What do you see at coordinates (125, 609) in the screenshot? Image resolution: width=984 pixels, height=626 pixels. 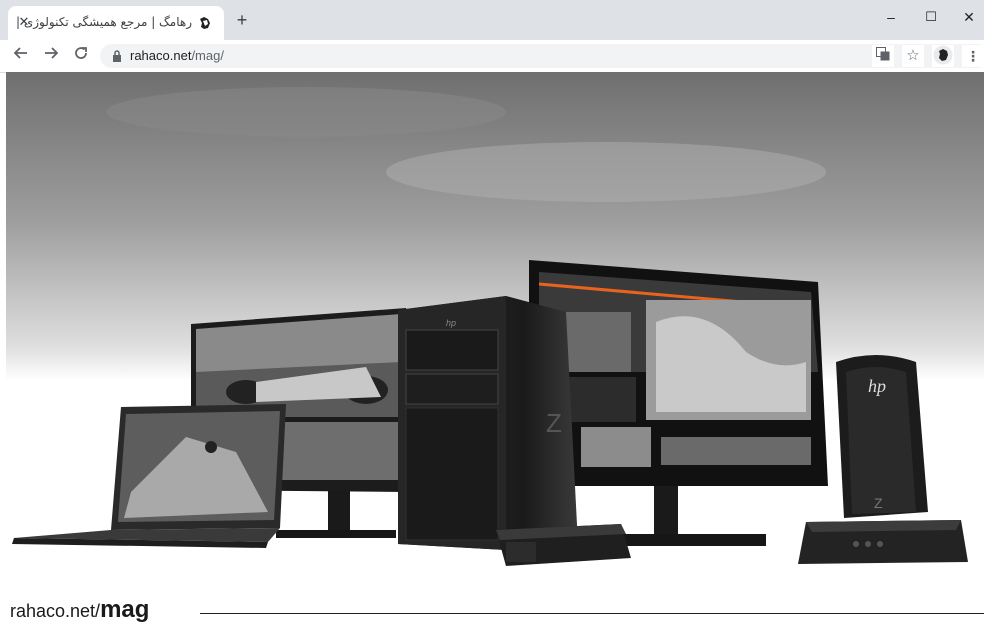 I see `caption-section: mag` at bounding box center [125, 609].